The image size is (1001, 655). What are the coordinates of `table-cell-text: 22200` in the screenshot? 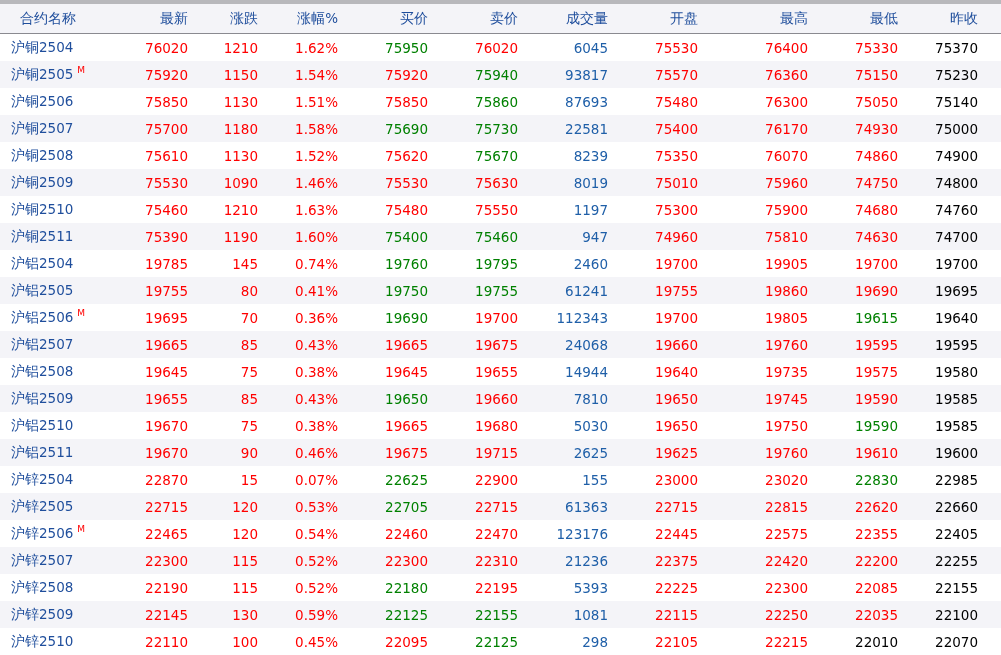 It's located at (876, 560).